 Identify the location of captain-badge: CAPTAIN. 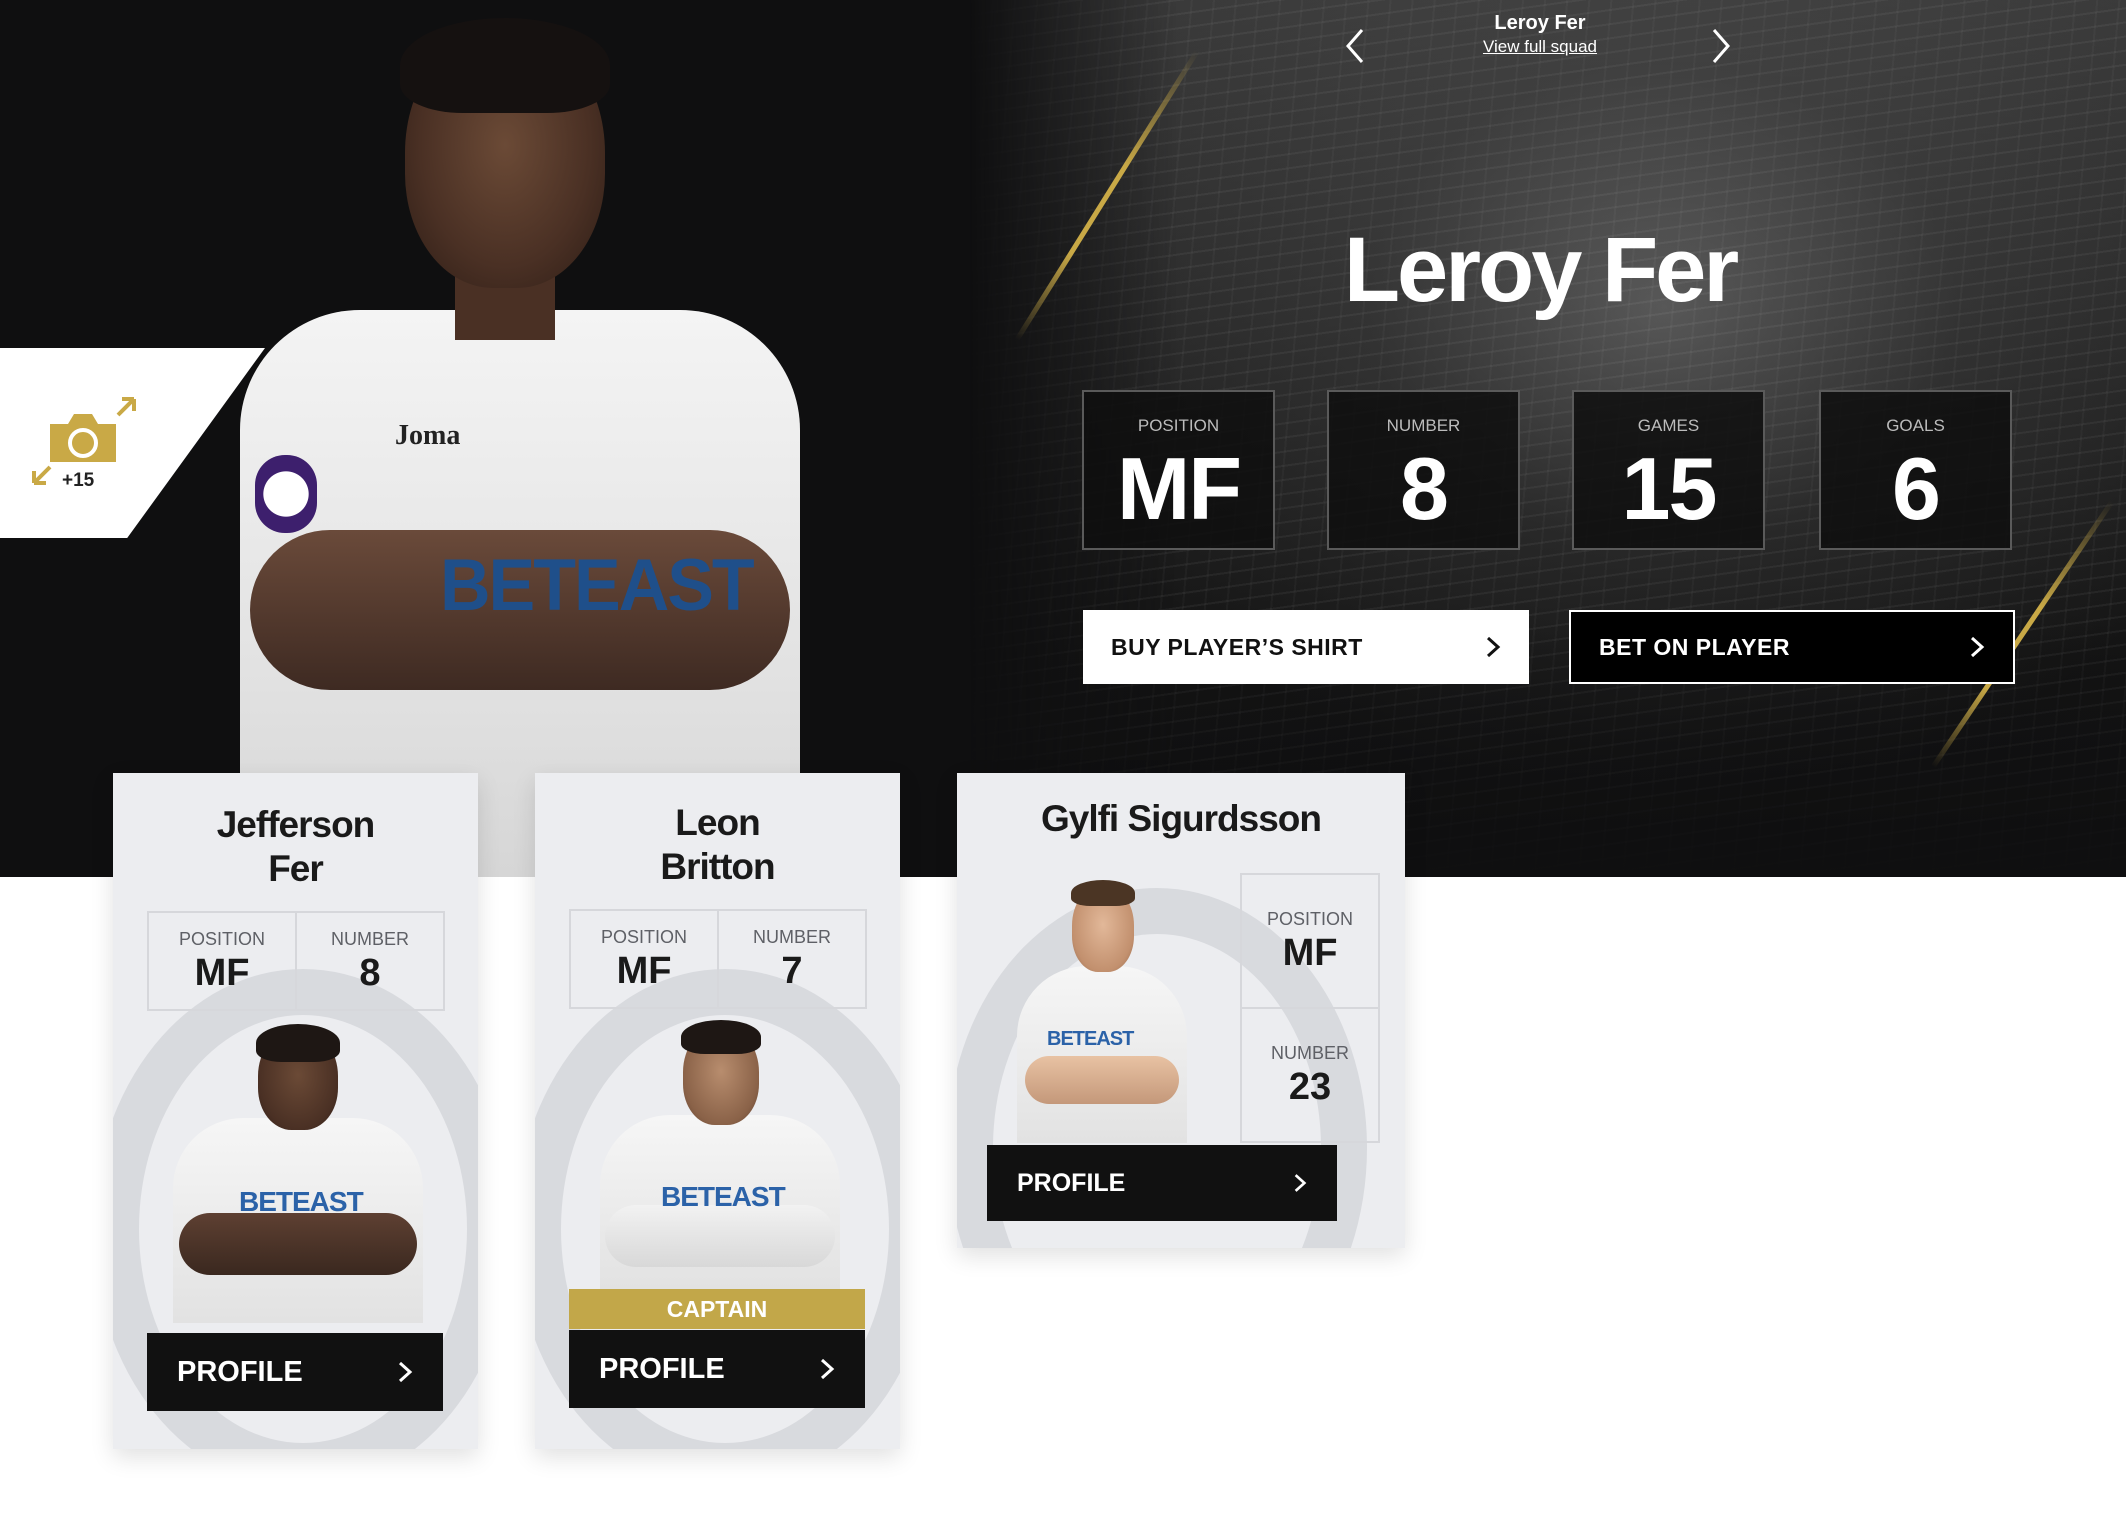
(717, 1309).